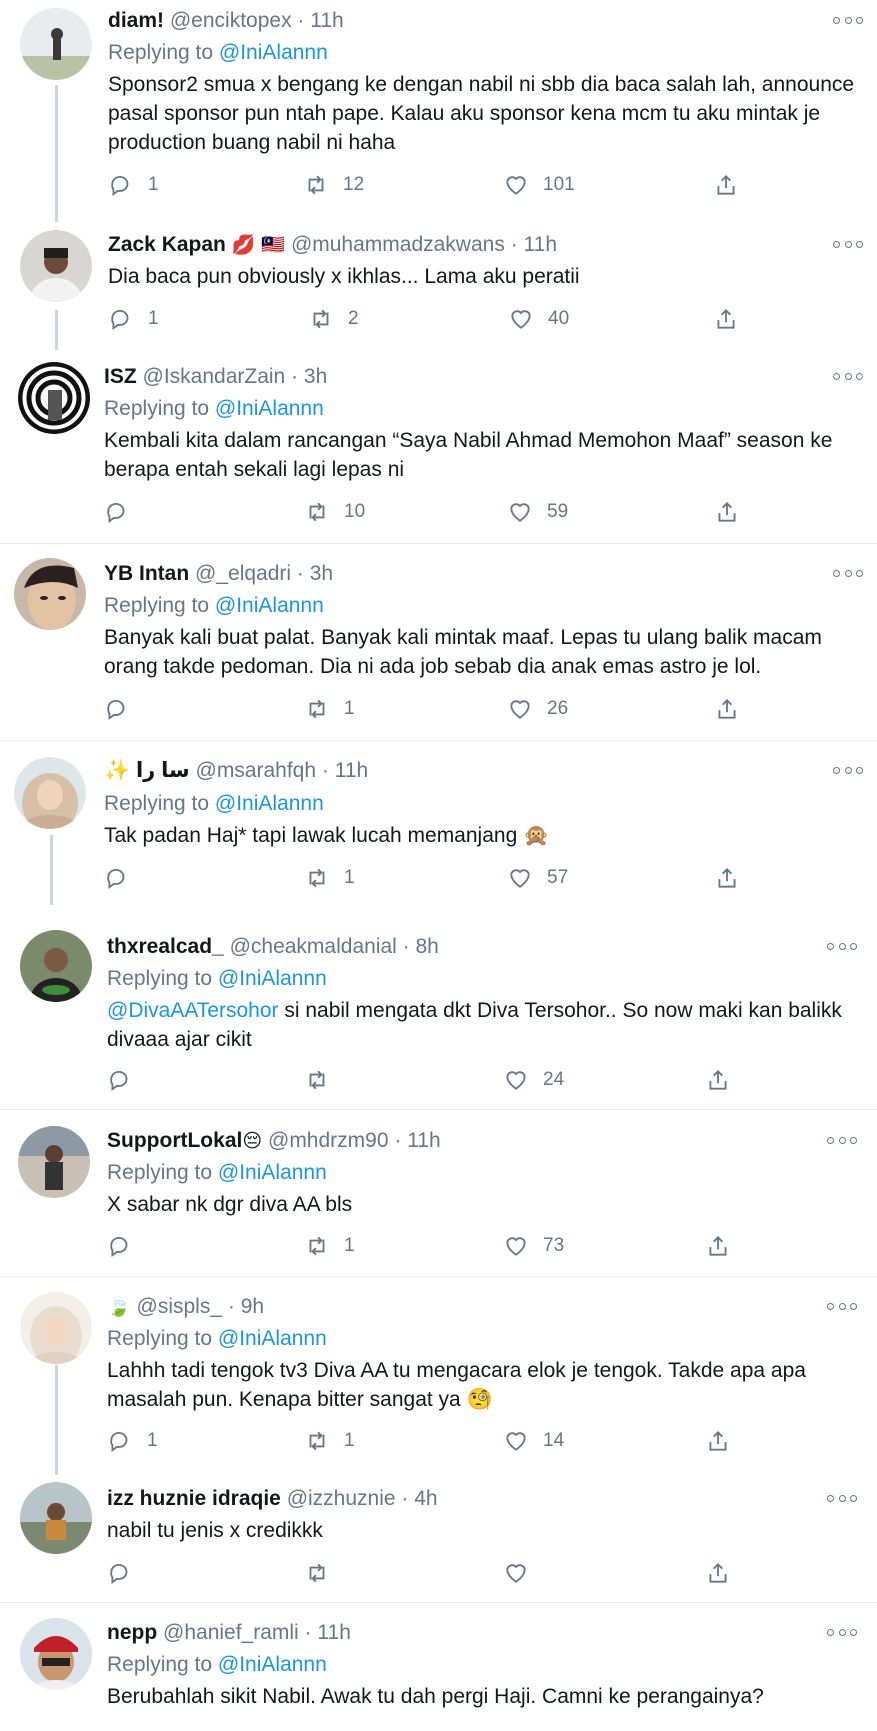 The width and height of the screenshot is (877, 1731). What do you see at coordinates (194, 1498) in the screenshot?
I see `display-name: izz huznie idraqie` at bounding box center [194, 1498].